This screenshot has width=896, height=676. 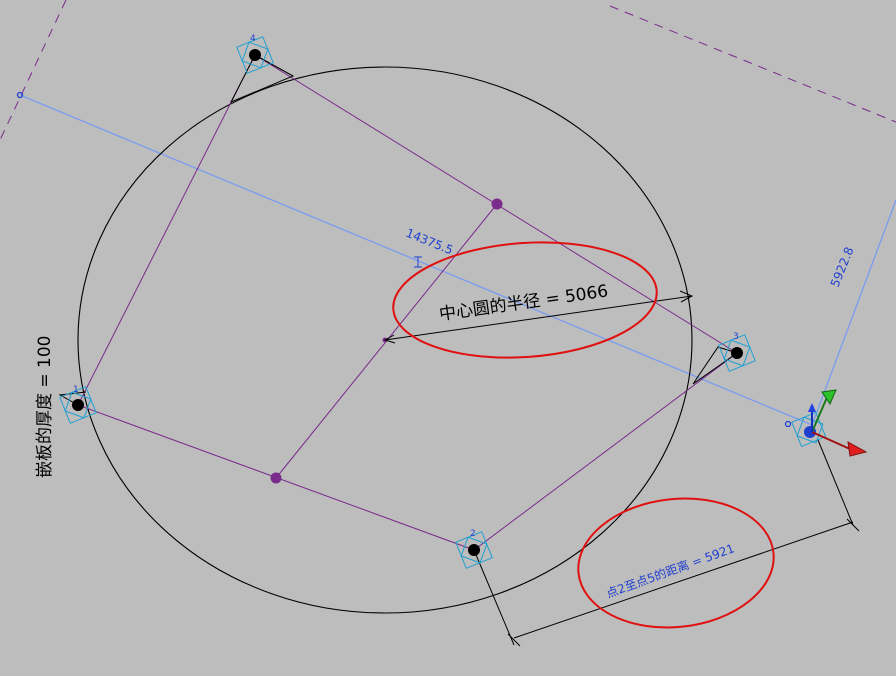 I want to click on radius-label: 中心圆的半径 = 5066, so click(x=523, y=303).